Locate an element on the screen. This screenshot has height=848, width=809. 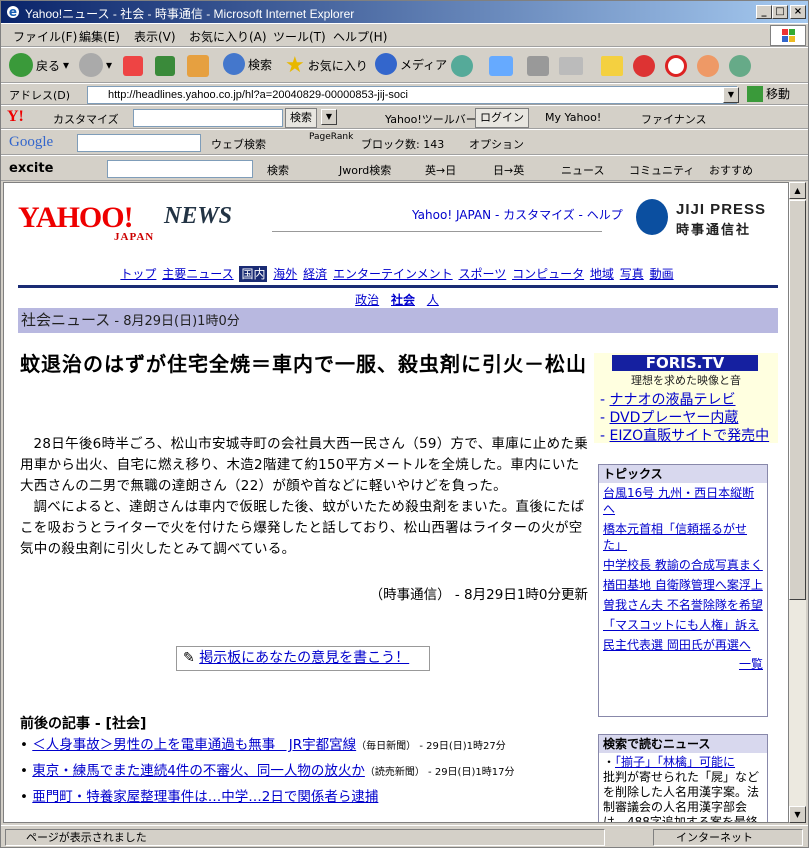
ad-link: - DVDプレーヤー内蔵 is located at coordinates (669, 417).